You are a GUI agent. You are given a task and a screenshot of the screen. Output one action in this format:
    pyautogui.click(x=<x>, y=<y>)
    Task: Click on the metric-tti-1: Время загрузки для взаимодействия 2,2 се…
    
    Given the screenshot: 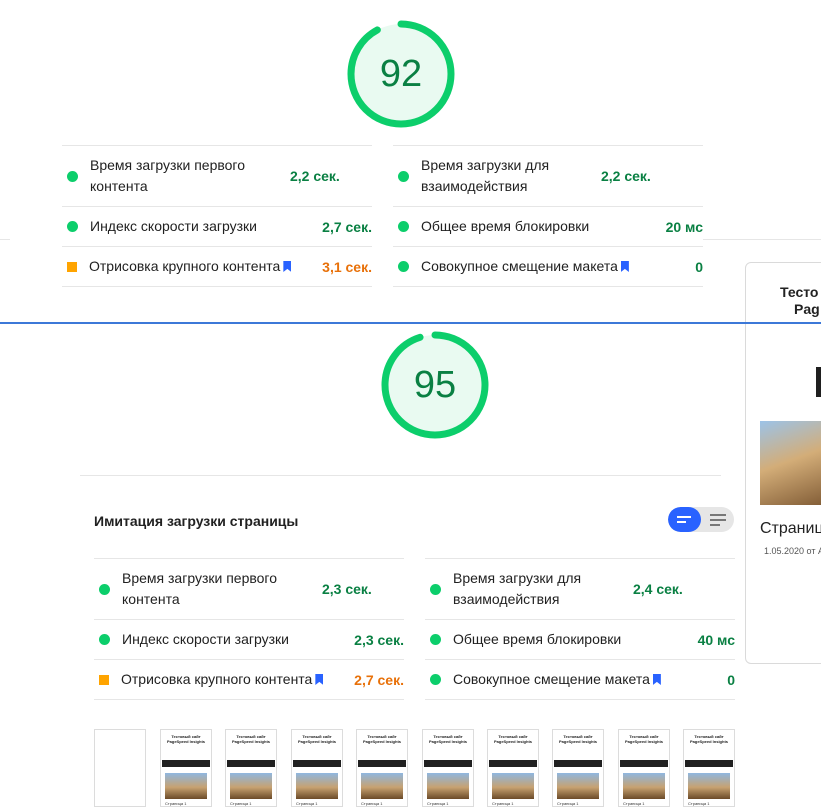 What is the action you would take?
    pyautogui.click(x=548, y=175)
    